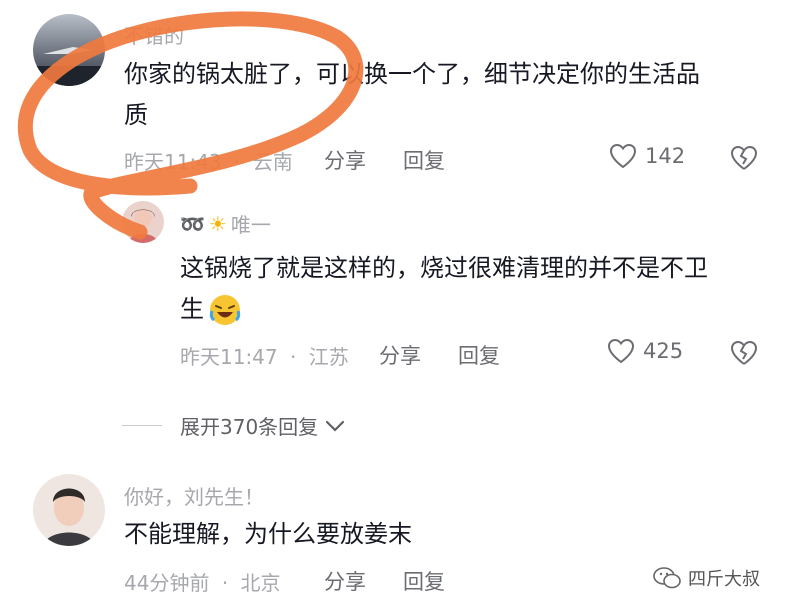 Image resolution: width=800 pixels, height=608 pixels. Describe the element at coordinates (328, 357) in the screenshot. I see `comment-location: 江苏` at that location.